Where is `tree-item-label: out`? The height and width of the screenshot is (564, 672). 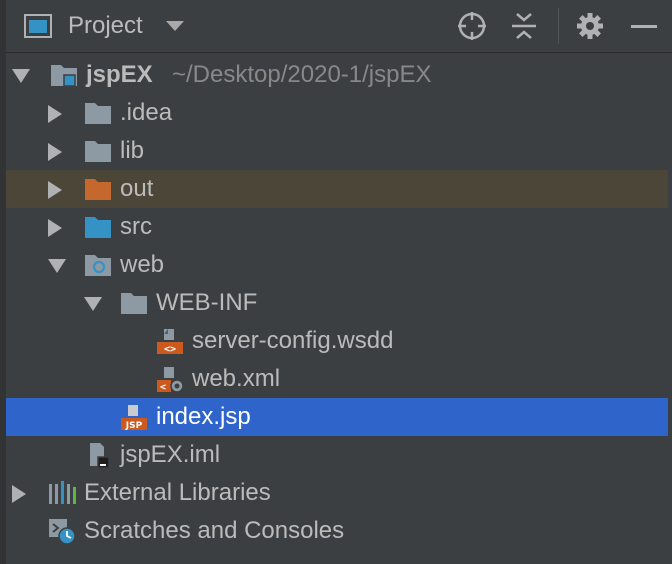
tree-item-label: out is located at coordinates (137, 188).